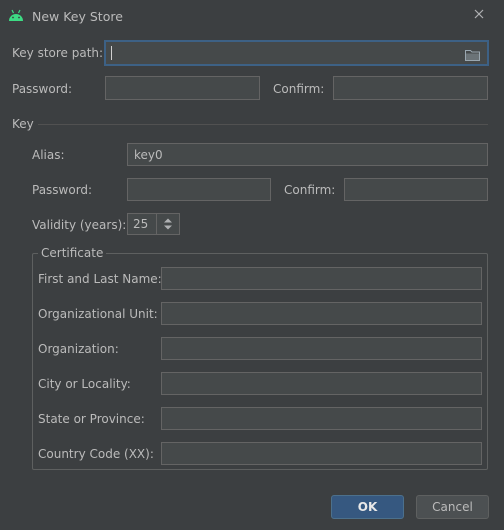 This screenshot has height=530, width=504. What do you see at coordinates (321, 278) in the screenshot?
I see `first-last-name-input` at bounding box center [321, 278].